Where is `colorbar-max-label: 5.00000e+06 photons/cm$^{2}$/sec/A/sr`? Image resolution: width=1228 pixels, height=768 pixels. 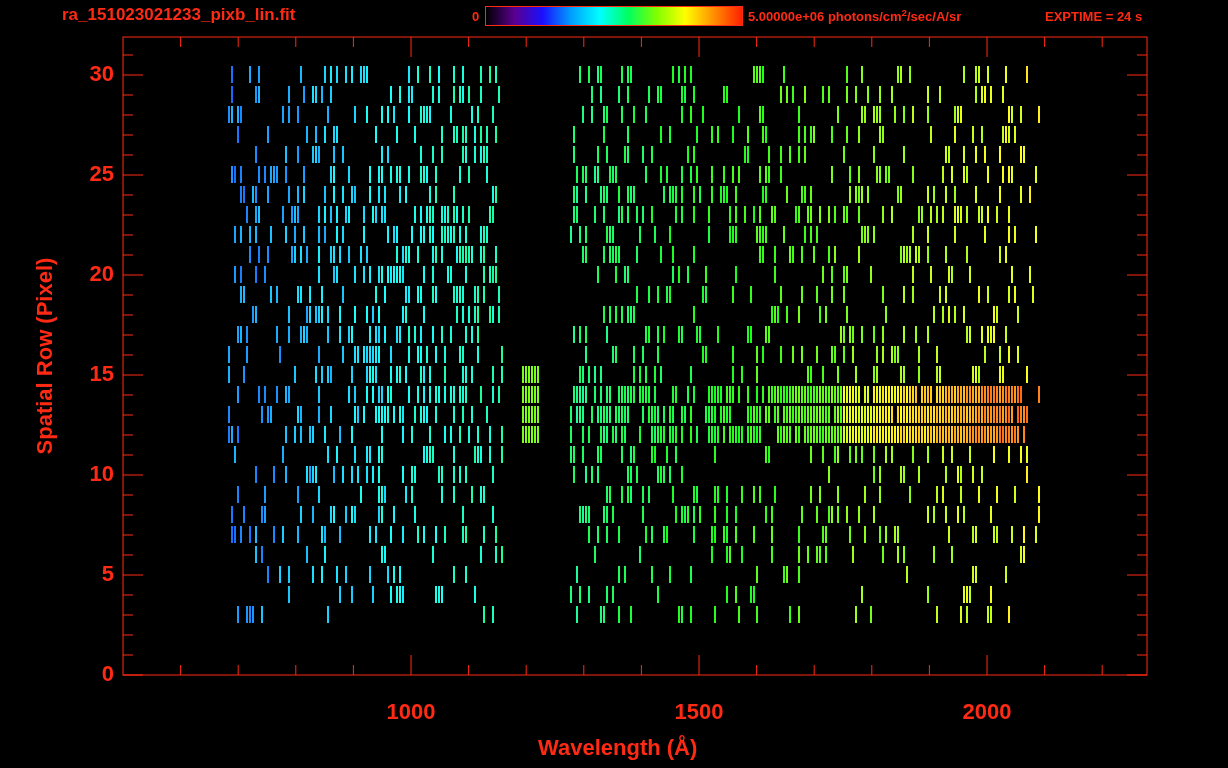 colorbar-max-label: 5.00000e+06 photons/cm$^{2}$/sec/A/sr is located at coordinates (855, 16).